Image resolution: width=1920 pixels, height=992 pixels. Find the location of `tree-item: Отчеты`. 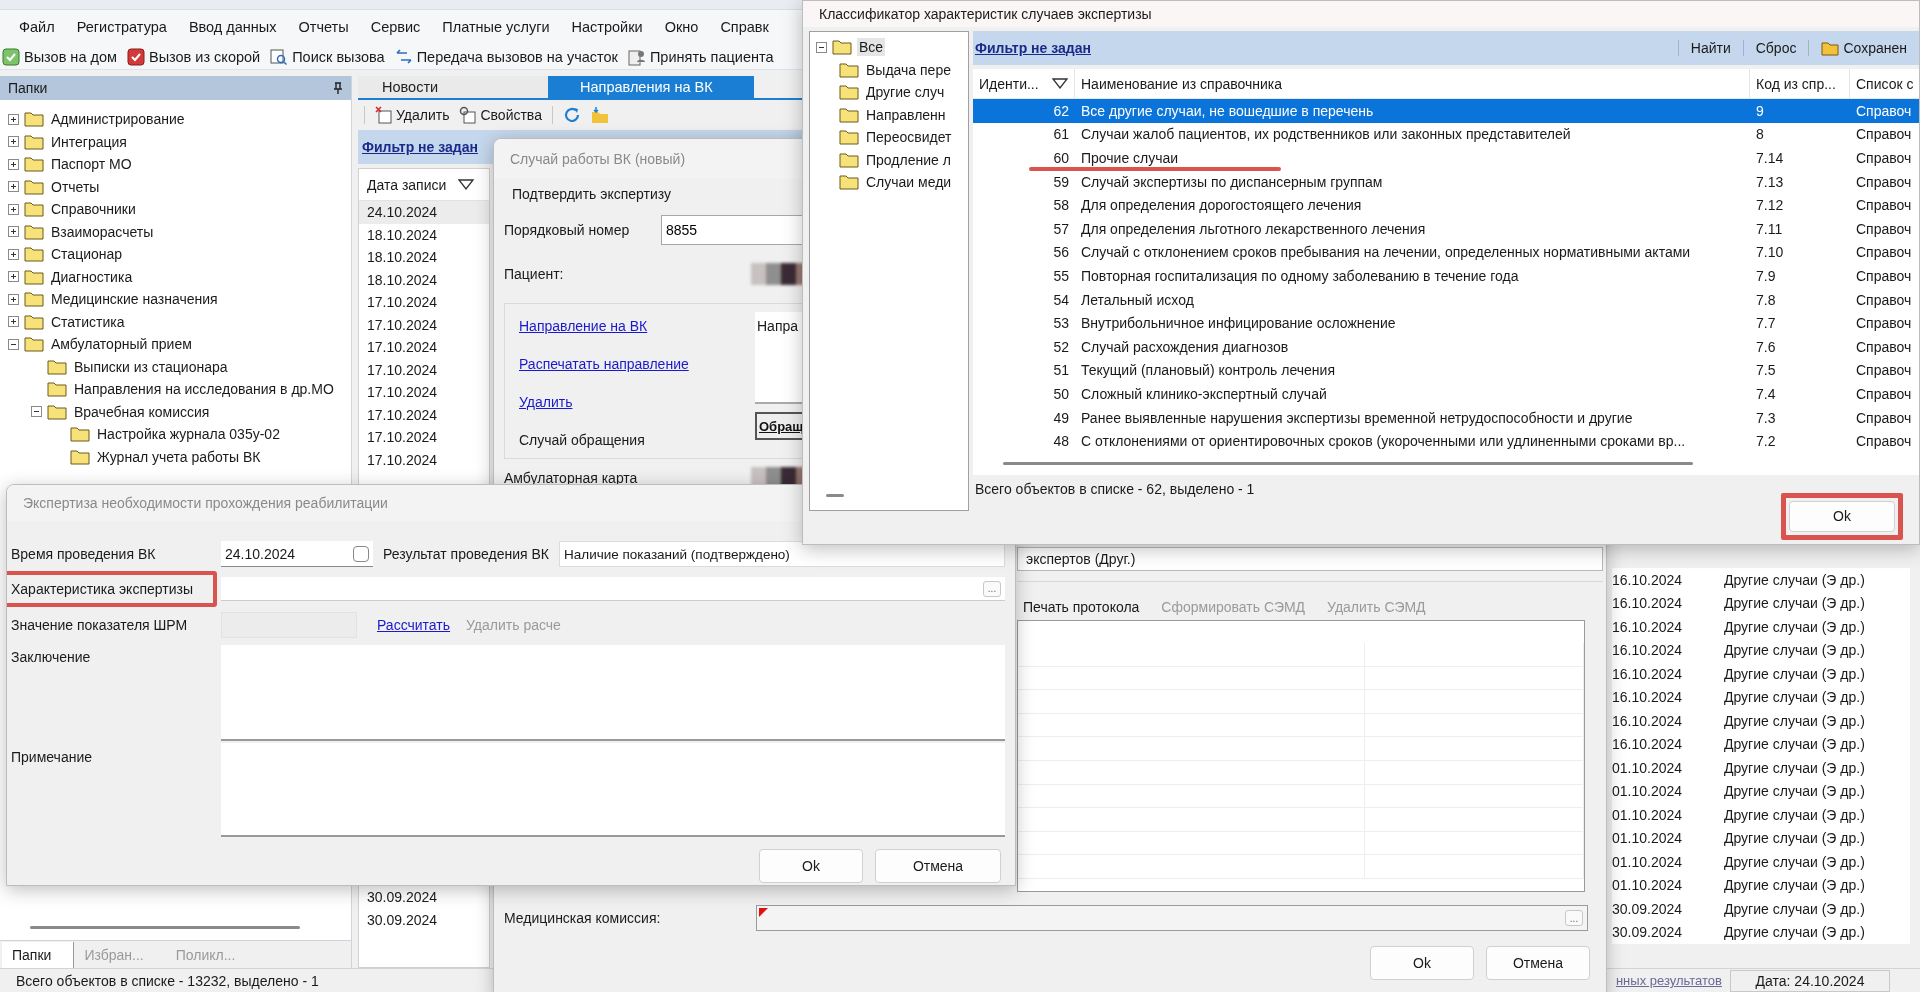

tree-item: Отчеты is located at coordinates (75, 186).